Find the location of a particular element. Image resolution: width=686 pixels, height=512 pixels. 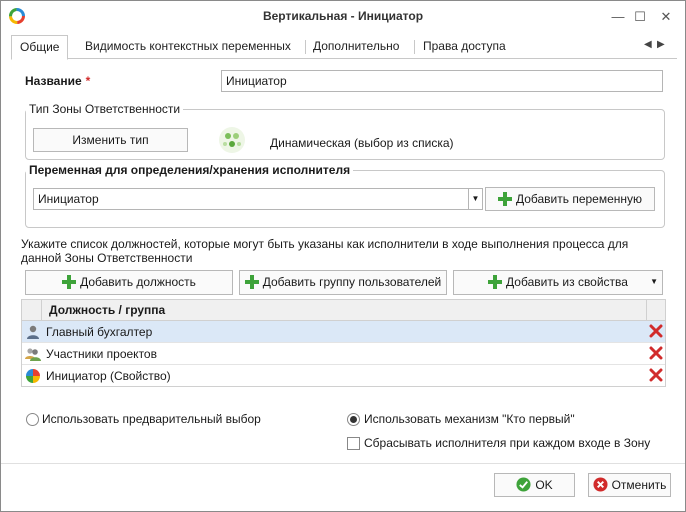

add-variable-button: Добавить переменную is located at coordinates (570, 199).